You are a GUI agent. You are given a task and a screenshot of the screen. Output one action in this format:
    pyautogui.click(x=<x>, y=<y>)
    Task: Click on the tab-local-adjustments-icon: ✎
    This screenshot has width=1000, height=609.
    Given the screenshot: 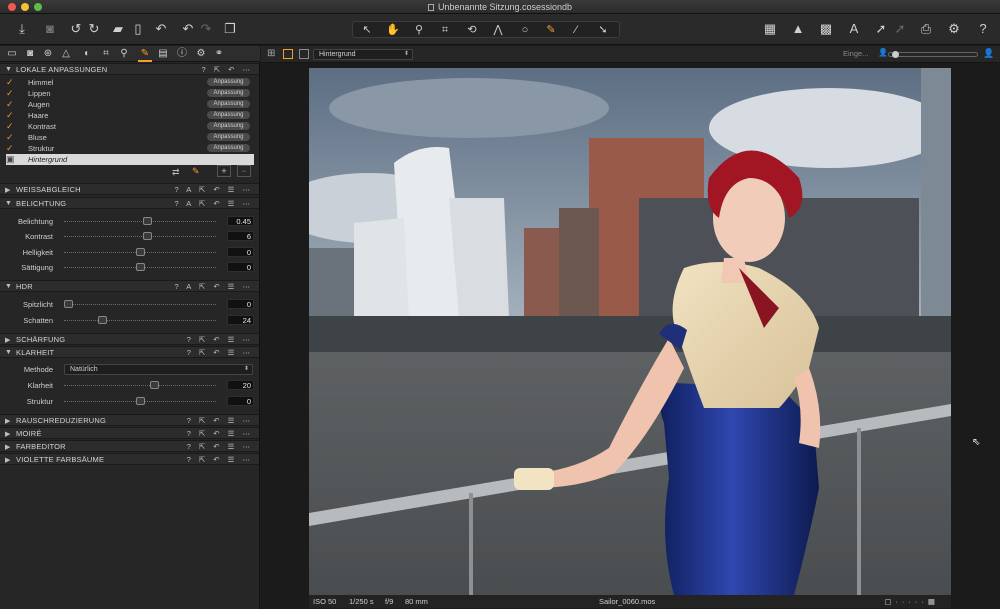 What is the action you would take?
    pyautogui.click(x=145, y=54)
    